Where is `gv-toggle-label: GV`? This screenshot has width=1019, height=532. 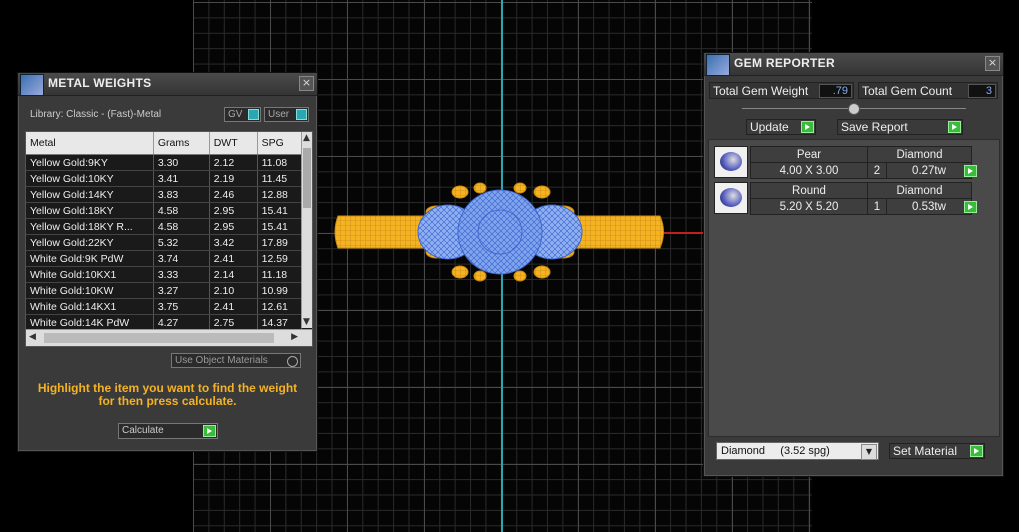 gv-toggle-label: GV is located at coordinates (235, 114).